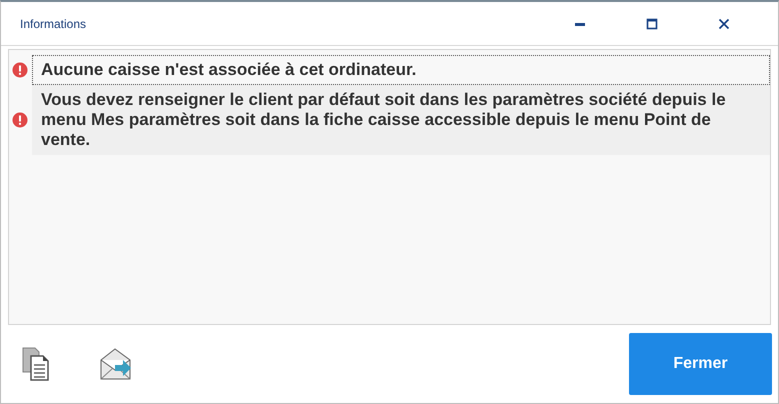 The width and height of the screenshot is (779, 404). I want to click on maximize-icon, so click(652, 24).